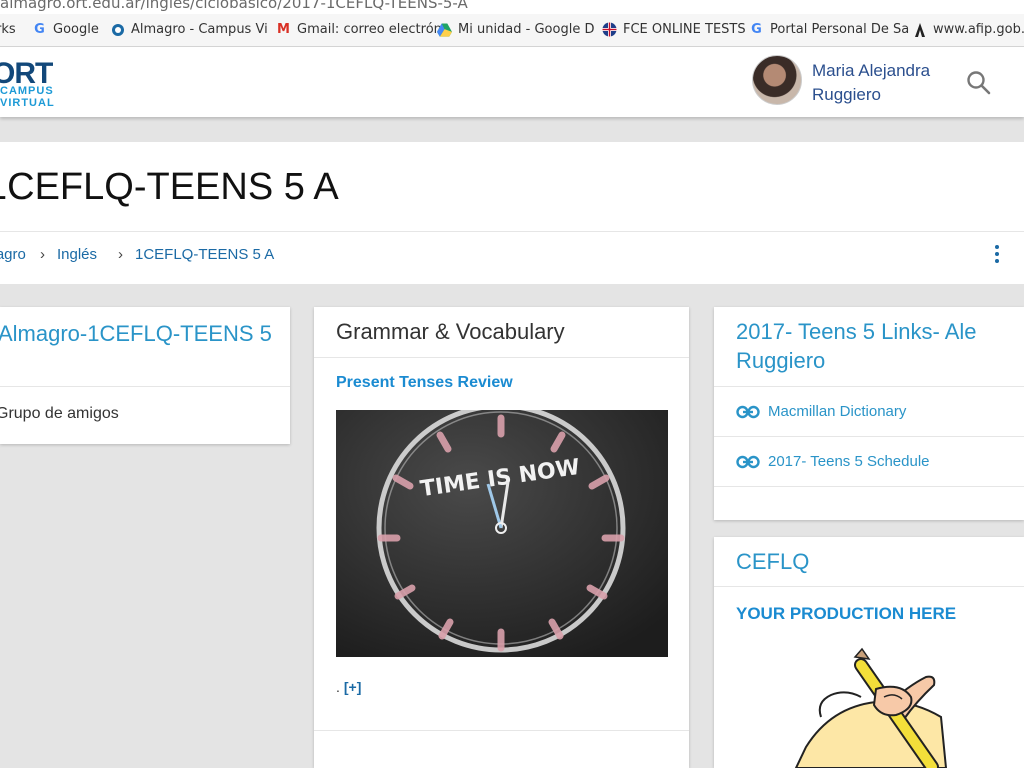  I want to click on search-icon, so click(979, 85).